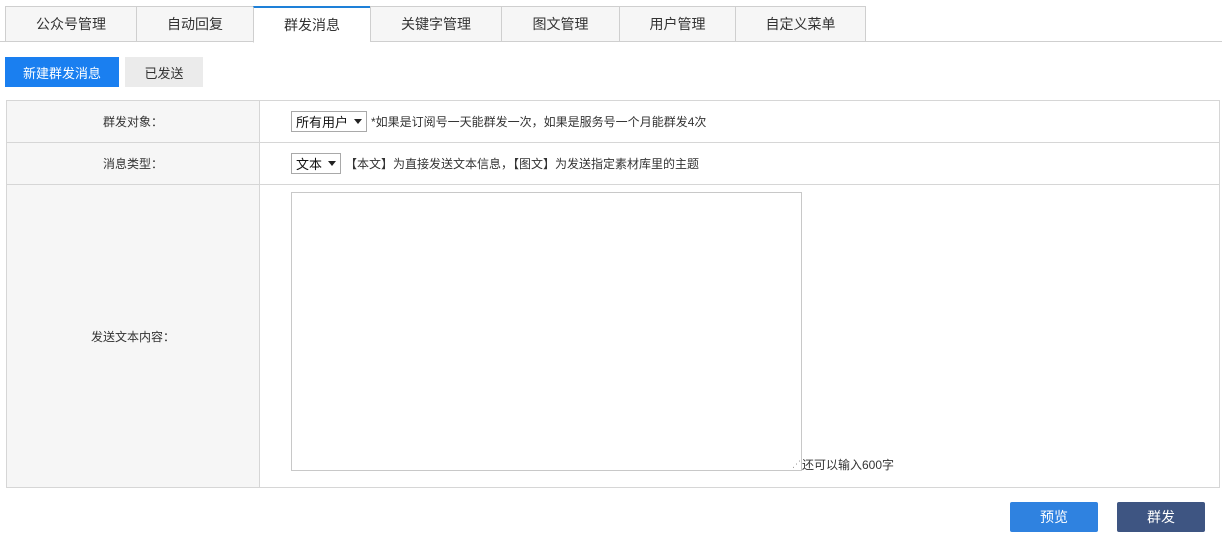  Describe the element at coordinates (1161, 517) in the screenshot. I see `send-button: 群发` at that location.